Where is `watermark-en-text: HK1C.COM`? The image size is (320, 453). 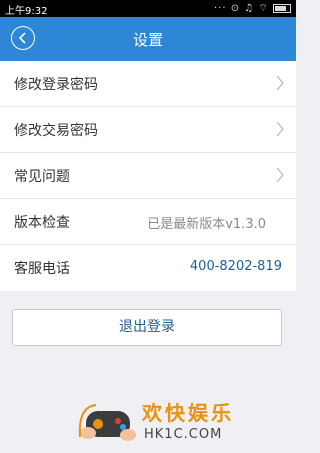
watermark-en-text: HK1C.COM is located at coordinates (183, 434).